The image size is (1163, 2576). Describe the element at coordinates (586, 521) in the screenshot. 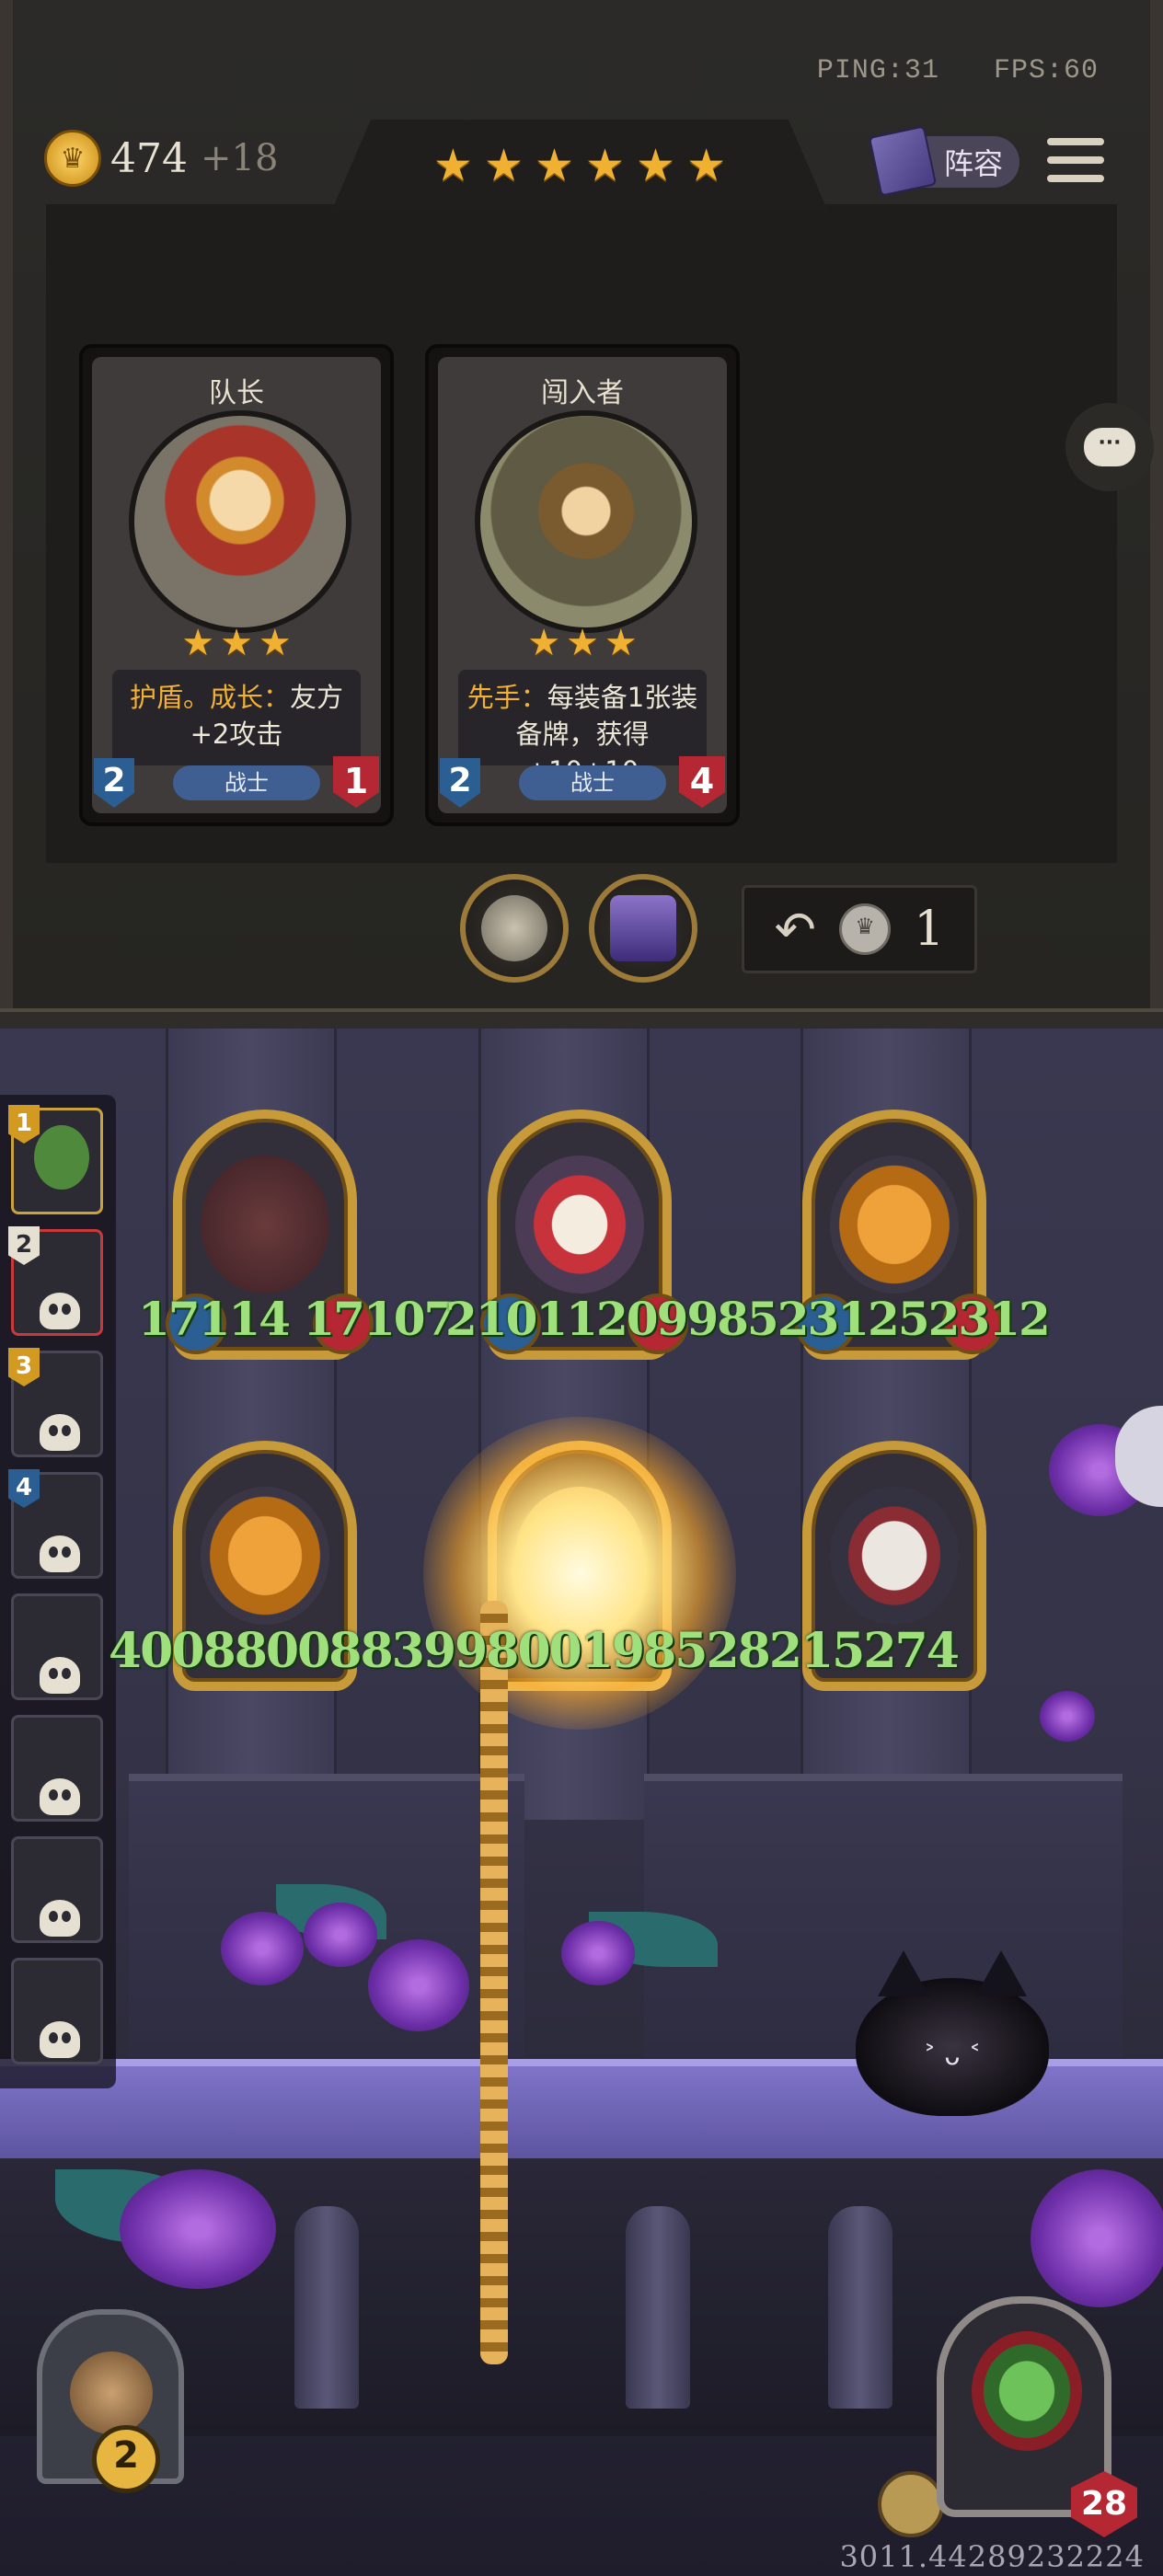

I see `intruder-portrait` at that location.